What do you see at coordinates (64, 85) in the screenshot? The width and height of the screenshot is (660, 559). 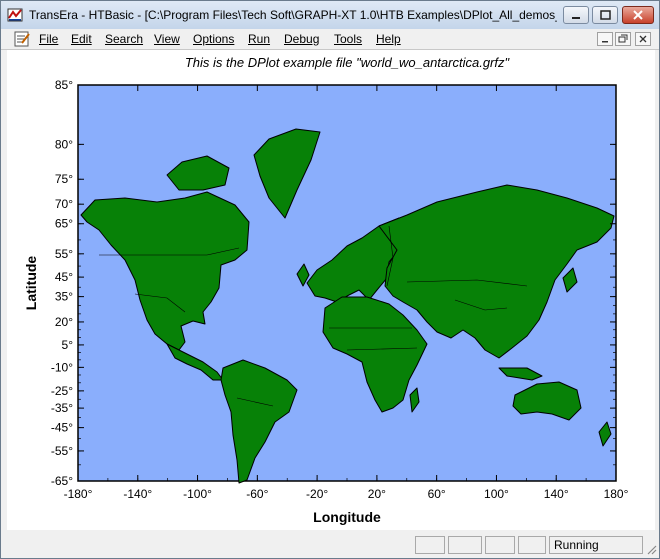 I see `y-tick-label: 85°` at bounding box center [64, 85].